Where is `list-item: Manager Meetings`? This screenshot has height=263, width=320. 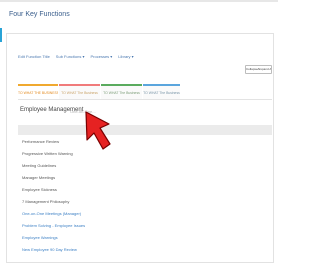 list-item: Manager Meetings is located at coordinates (38, 177).